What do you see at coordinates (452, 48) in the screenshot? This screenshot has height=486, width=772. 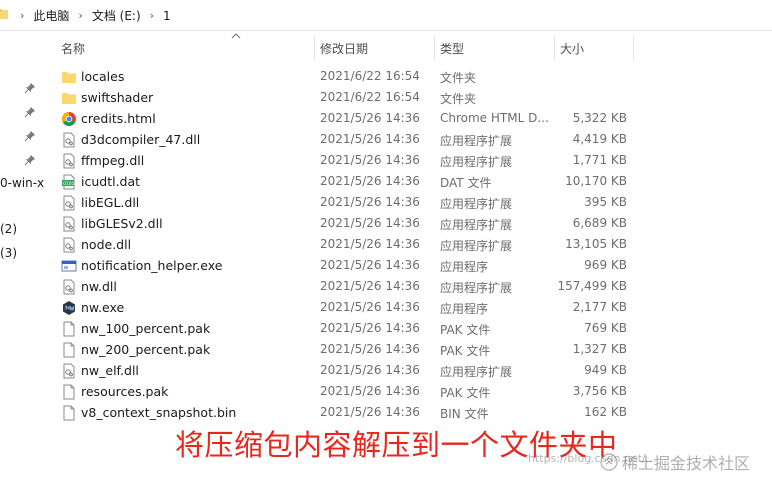 I see `column-type: 类型` at bounding box center [452, 48].